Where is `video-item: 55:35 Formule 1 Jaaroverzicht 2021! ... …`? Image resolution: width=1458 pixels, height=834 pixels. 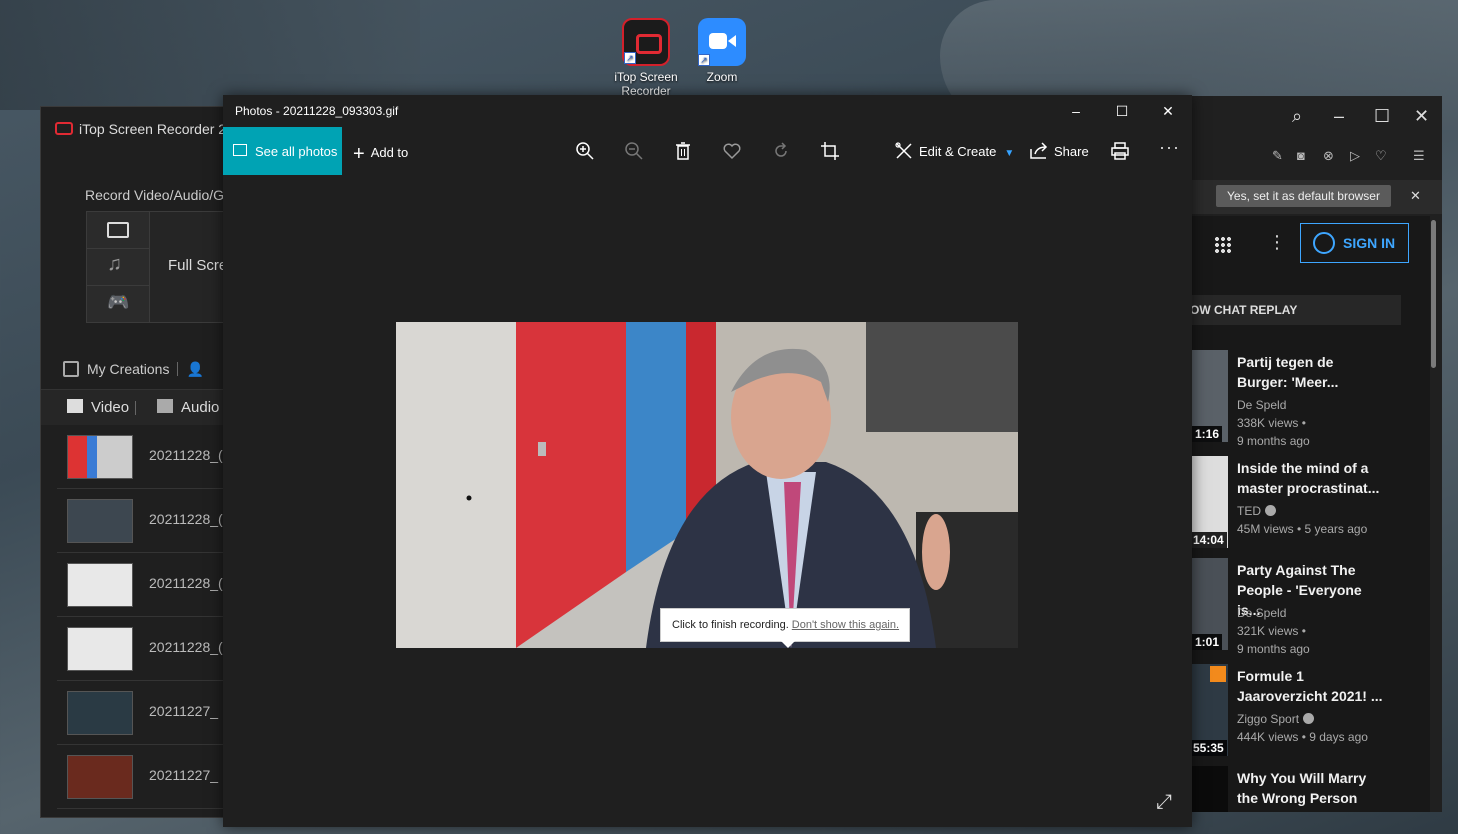 video-item: 55:35 Formule 1 Jaaroverzicht 2021! ... … is located at coordinates (1300, 712).